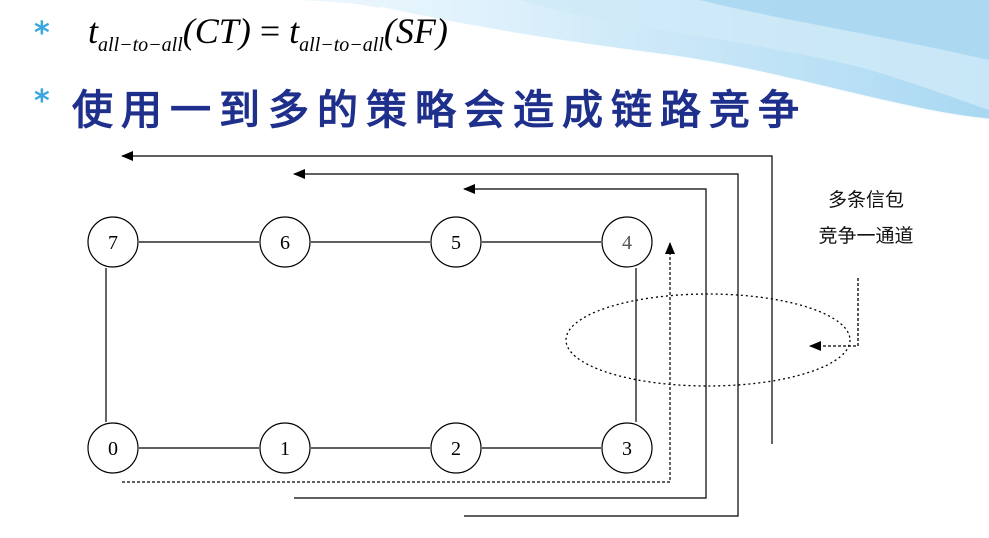 The width and height of the screenshot is (989, 538). I want to click on annotation-line-1: 多条信包, so click(865, 200).